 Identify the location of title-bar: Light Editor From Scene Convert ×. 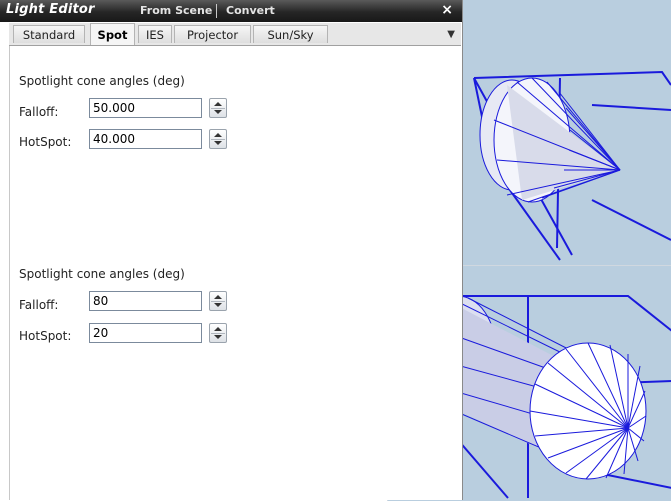
(231, 11).